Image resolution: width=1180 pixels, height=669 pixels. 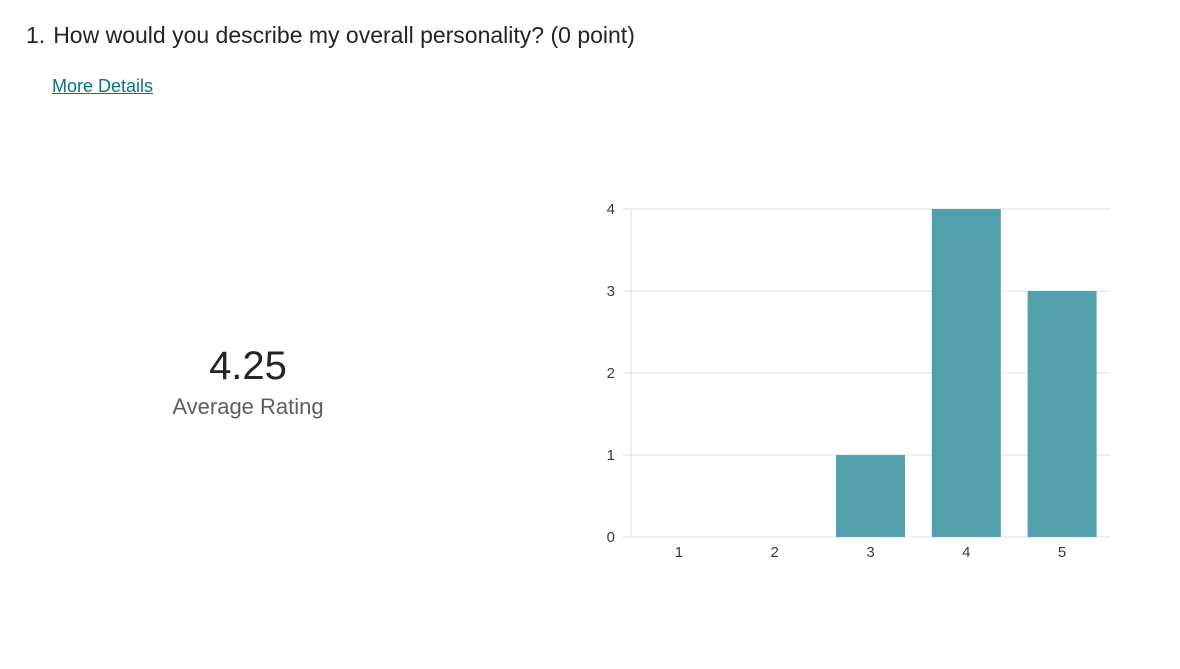 I want to click on x-tick-label: 1, so click(x=679, y=552).